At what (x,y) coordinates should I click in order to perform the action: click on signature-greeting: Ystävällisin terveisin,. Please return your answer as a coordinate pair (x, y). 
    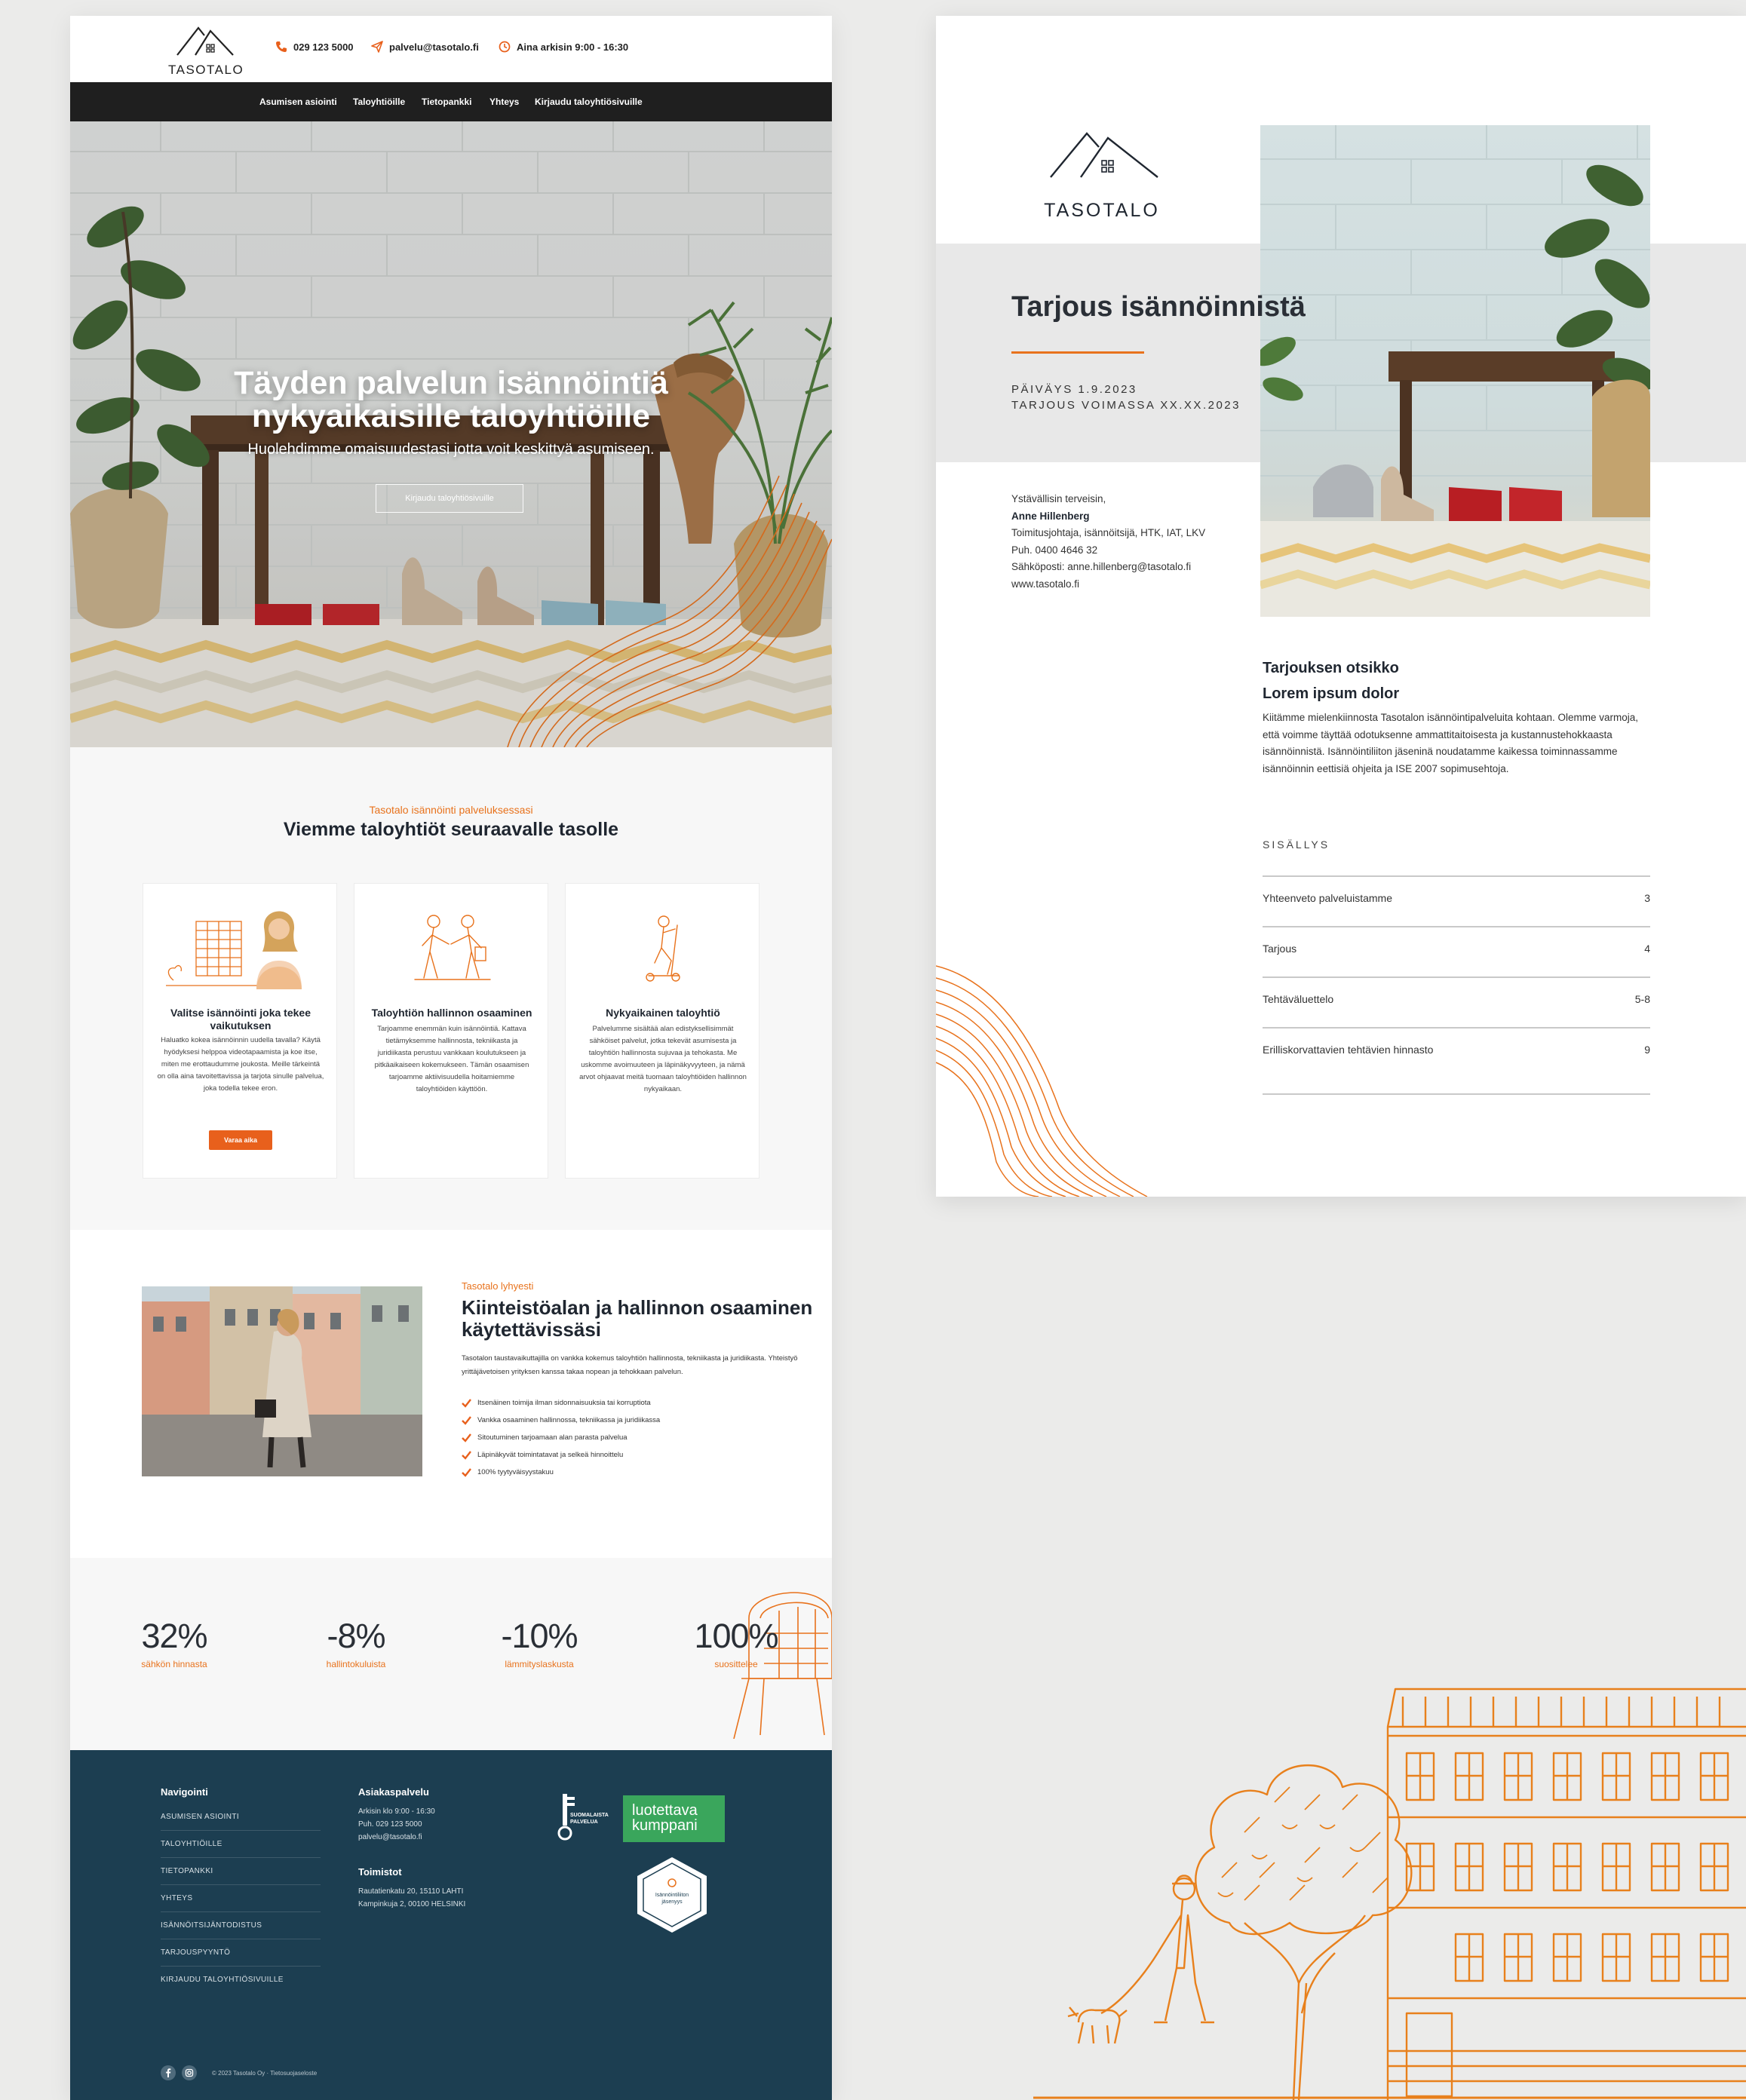
    Looking at the image, I should click on (1058, 498).